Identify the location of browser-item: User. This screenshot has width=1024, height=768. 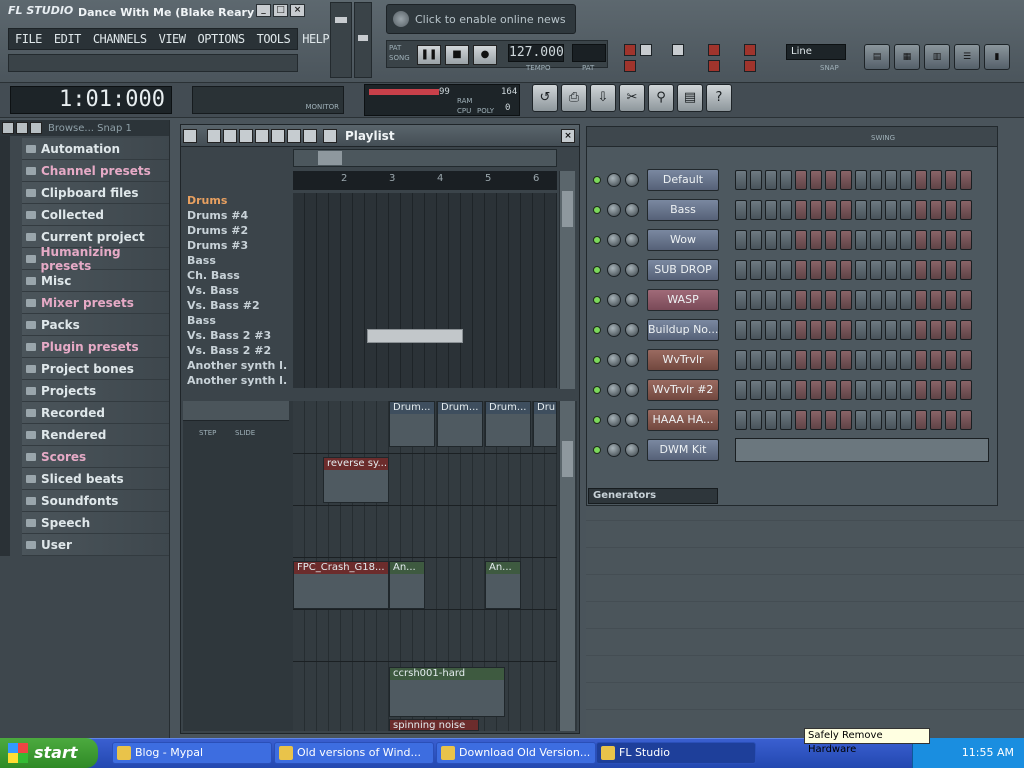
(95, 545).